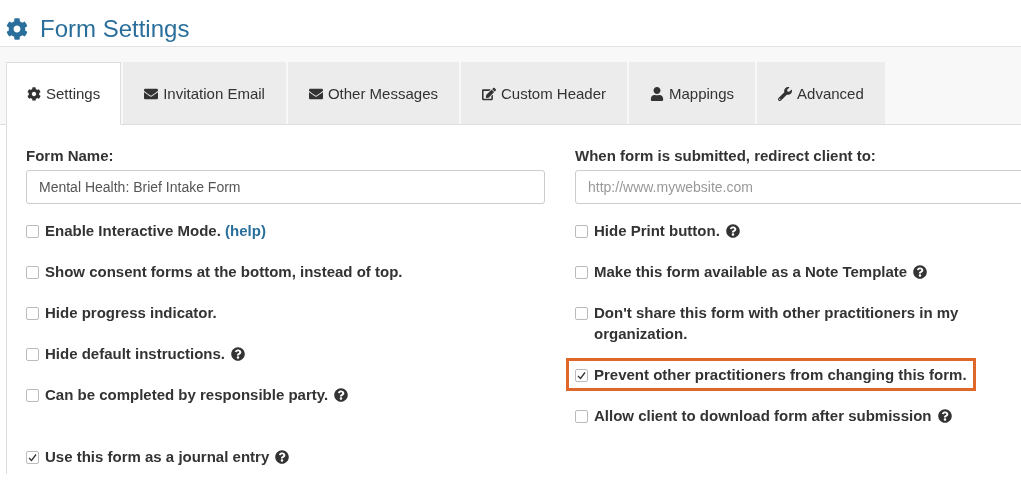 This screenshot has width=1021, height=487. I want to click on wrench-icon, so click(785, 93).